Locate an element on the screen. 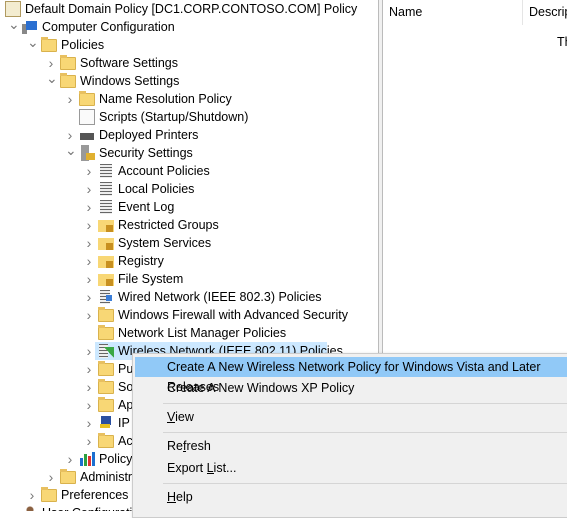 This screenshot has height=518, width=567. menu-item: Create A New Windows XP Policy is located at coordinates (351, 388).